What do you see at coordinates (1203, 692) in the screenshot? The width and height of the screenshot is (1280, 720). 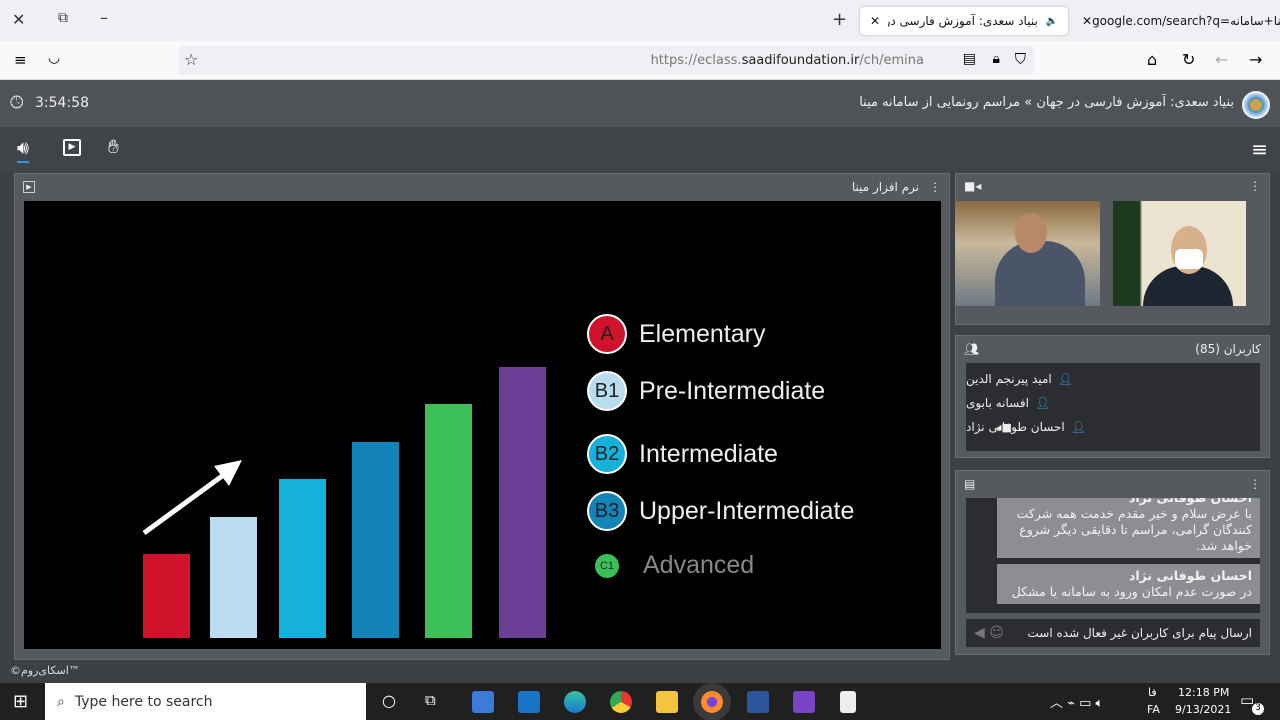 I see `clock-time: 12:18 PM` at bounding box center [1203, 692].